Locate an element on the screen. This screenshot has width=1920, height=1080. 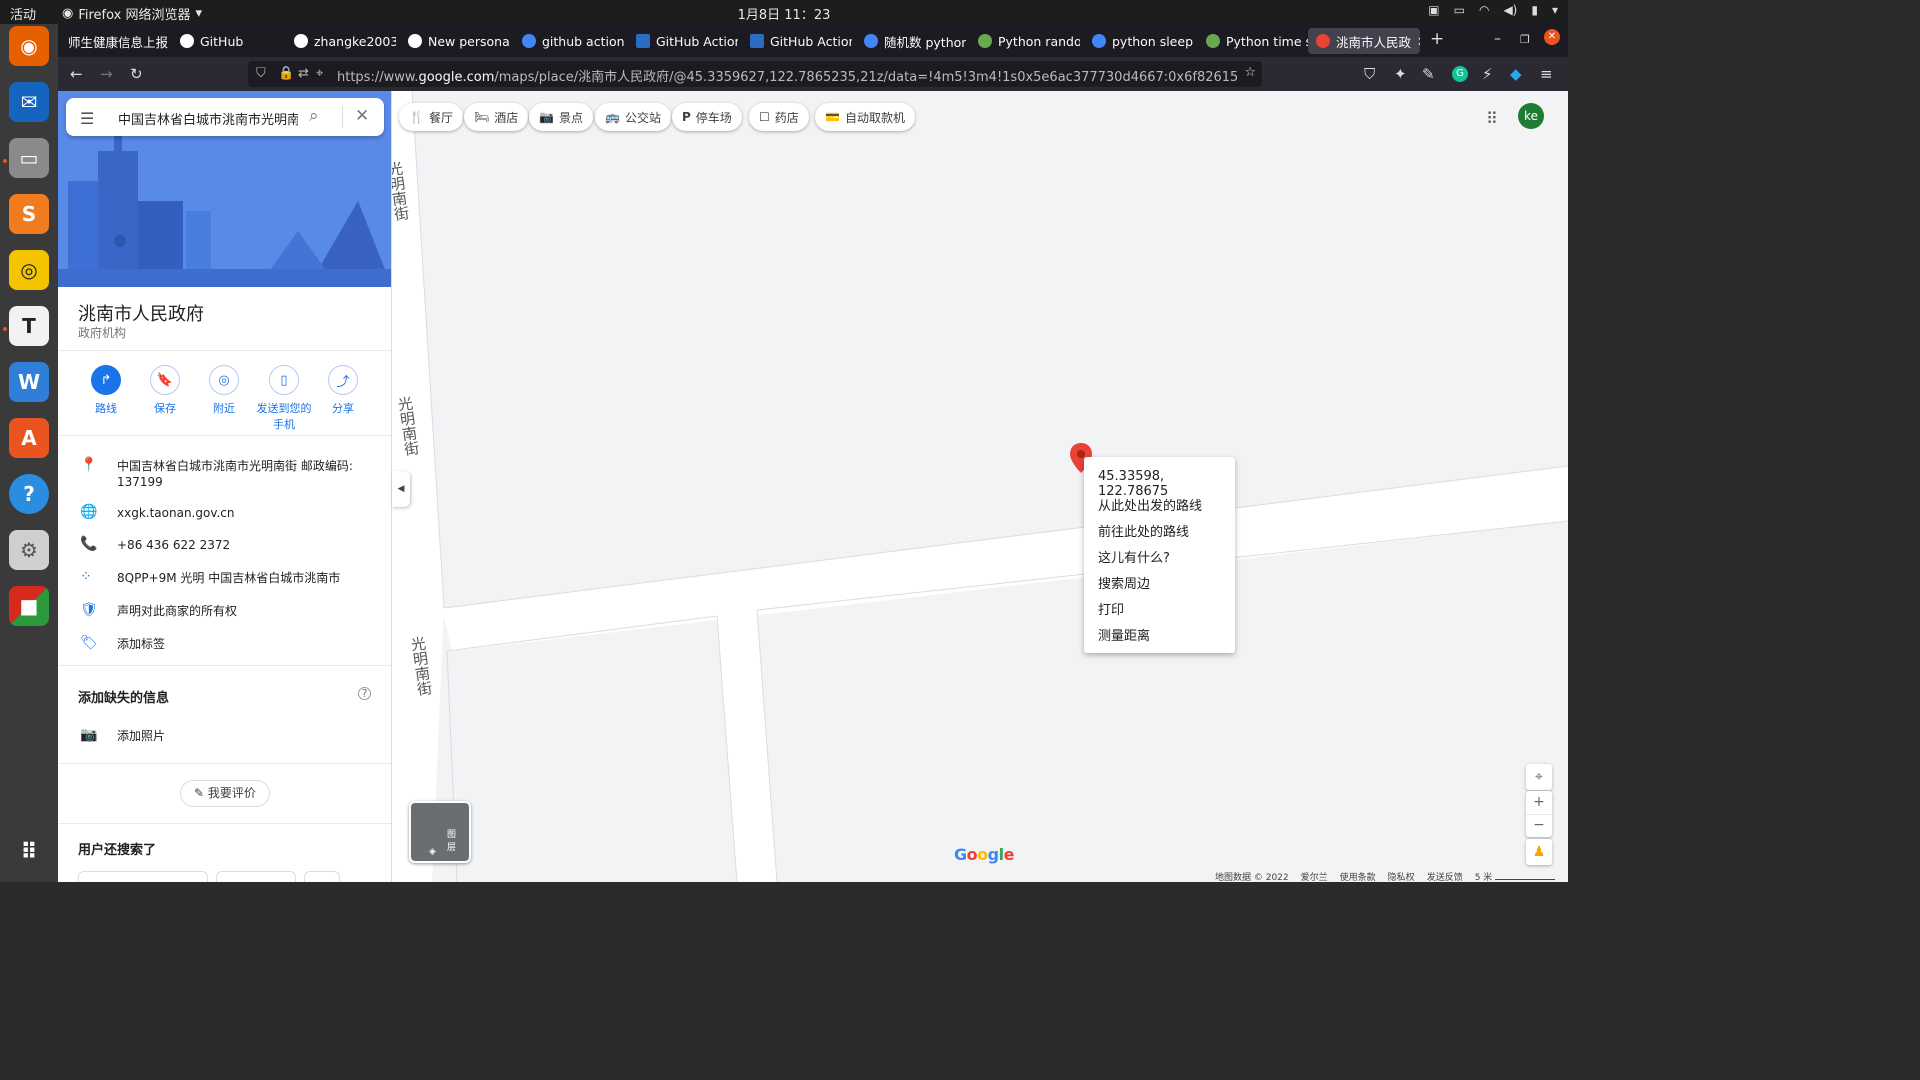
files-dock-icon: ▭ is located at coordinates (29, 158).